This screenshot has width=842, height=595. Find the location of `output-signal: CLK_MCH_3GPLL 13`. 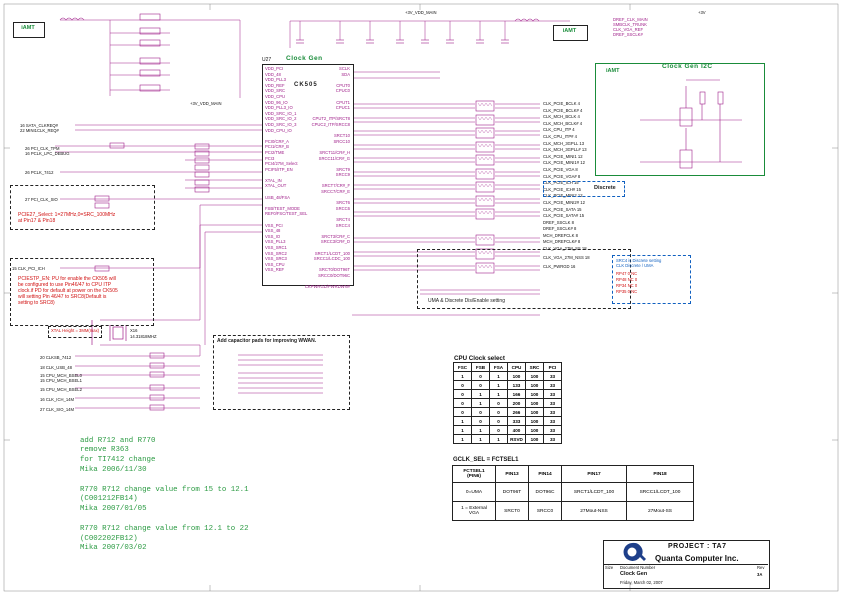

output-signal: CLK_MCH_3GPLL 13 is located at coordinates (564, 143).